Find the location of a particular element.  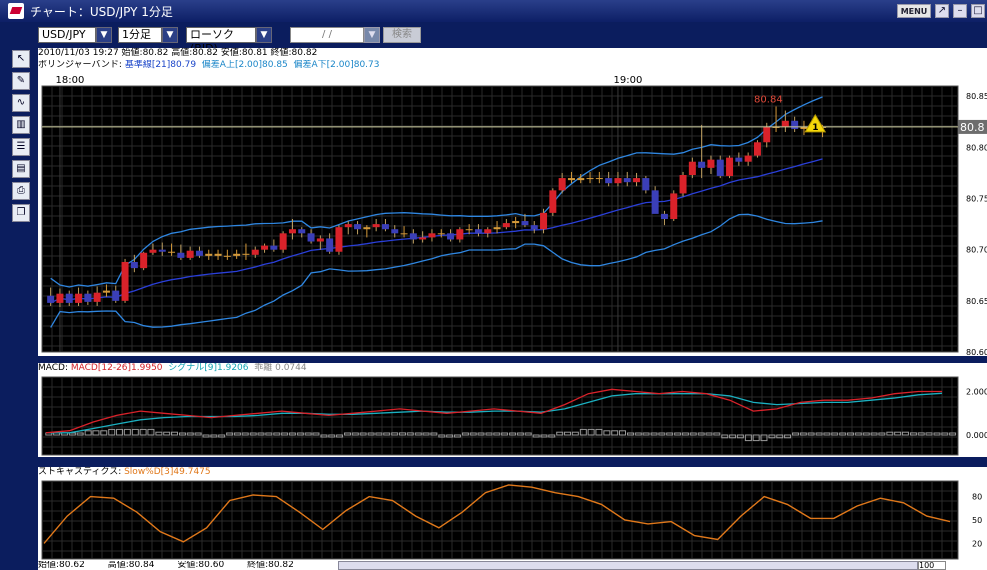

high-marker-label: 80.84 is located at coordinates (768, 99).